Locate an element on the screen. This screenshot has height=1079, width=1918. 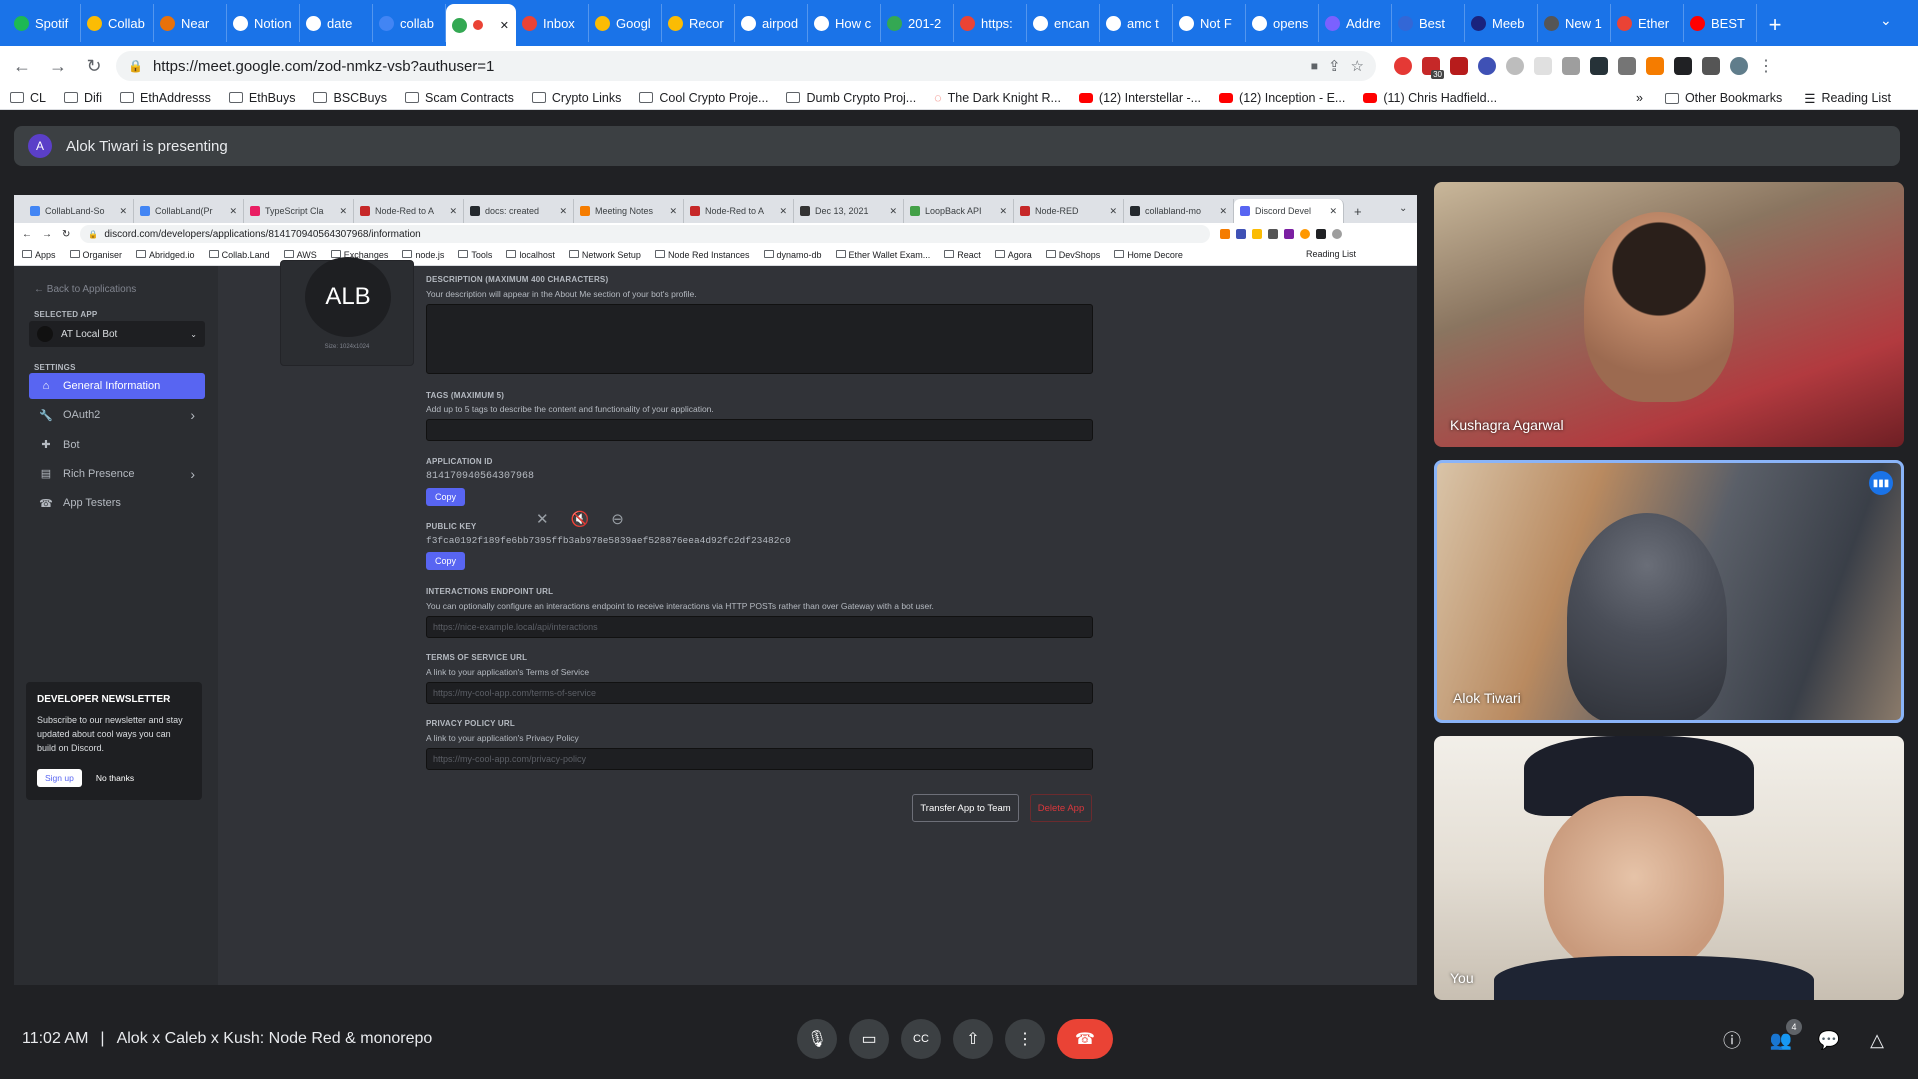
captions-button: CC is located at coordinates (921, 1039).